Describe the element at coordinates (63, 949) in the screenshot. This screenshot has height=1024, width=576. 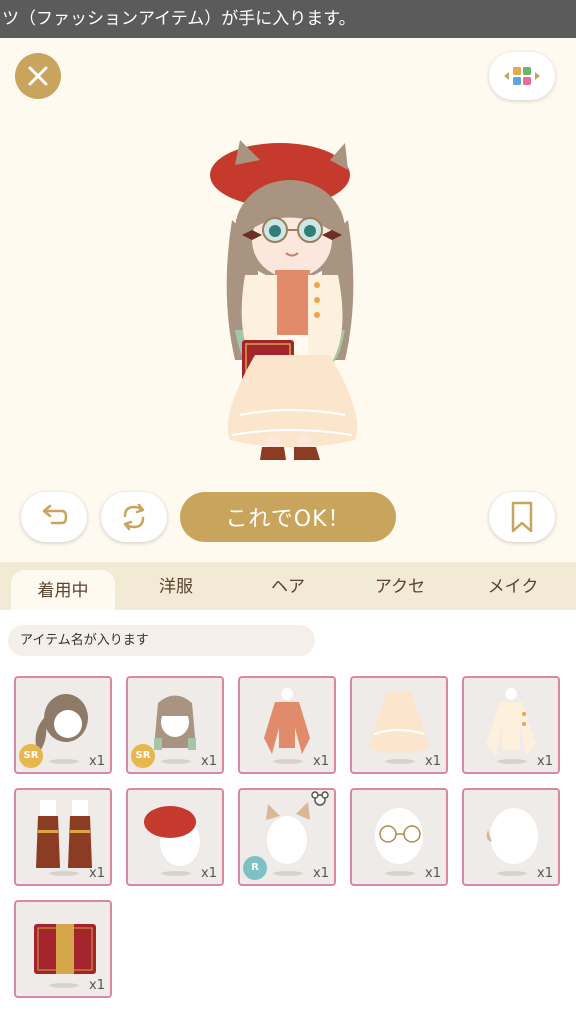
I see `item-cell-book: x1` at that location.